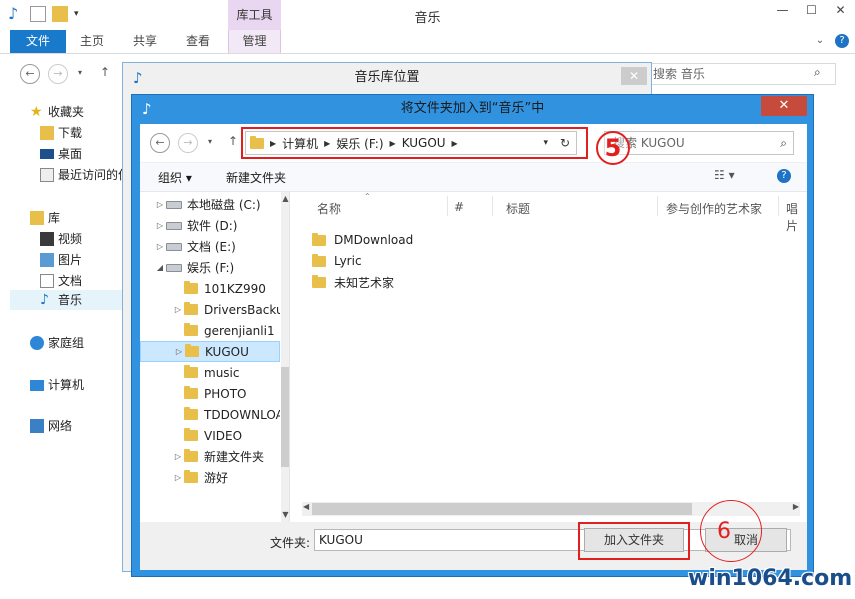 This screenshot has height=599, width=855. What do you see at coordinates (198, 41) in the screenshot?
I see `tab-view: 查看` at bounding box center [198, 41].